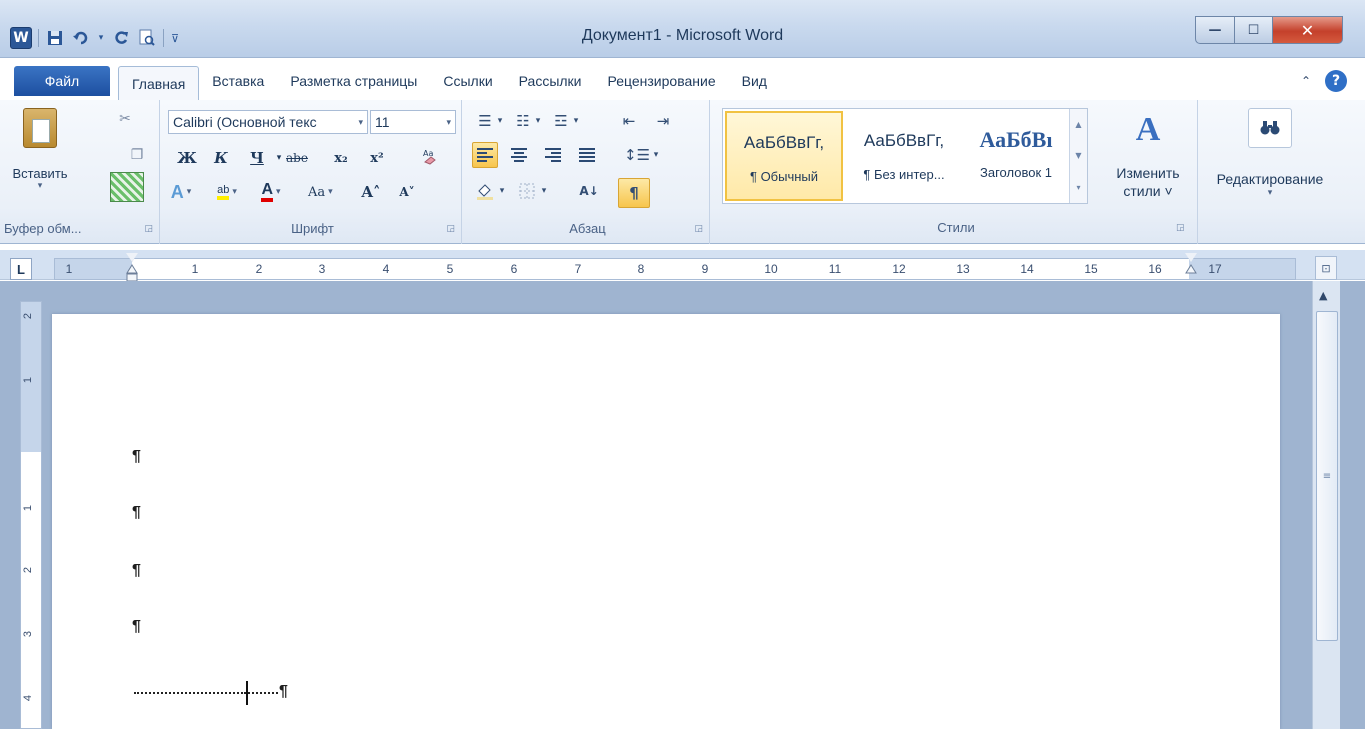 The width and height of the screenshot is (1365, 729). Describe the element at coordinates (1308, 30) in the screenshot. I see `close-button: ✕` at that location.